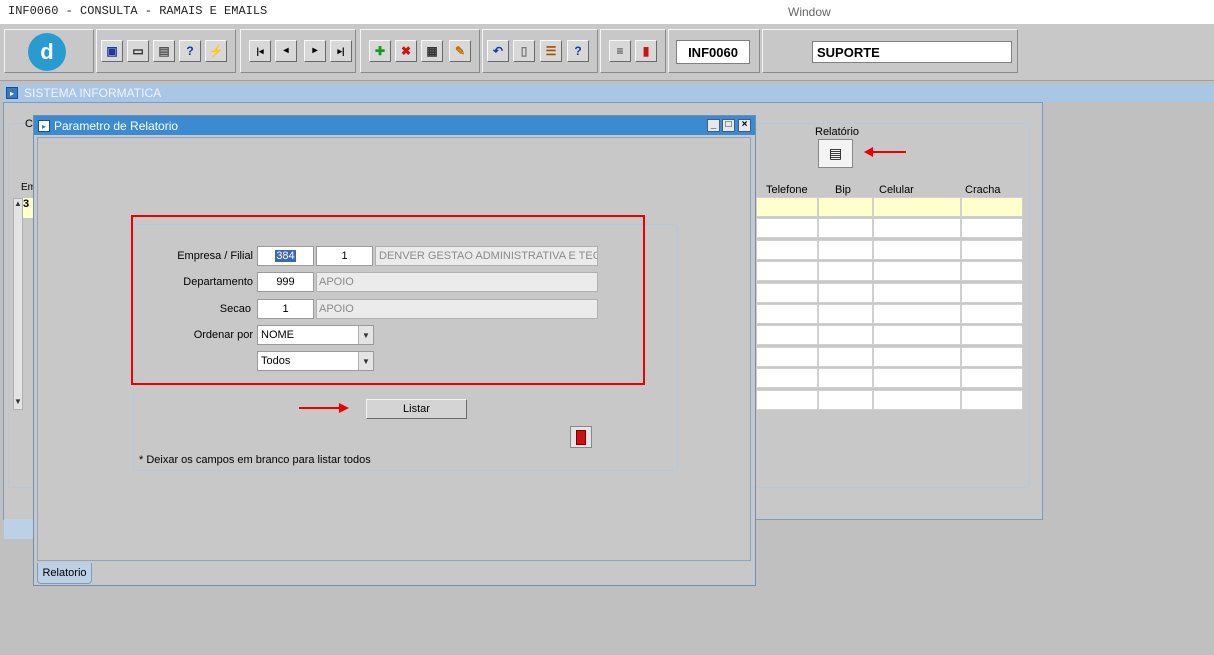 This screenshot has width=1214, height=655. Describe the element at coordinates (388, 300) in the screenshot. I see `annotation-red-box` at that location.